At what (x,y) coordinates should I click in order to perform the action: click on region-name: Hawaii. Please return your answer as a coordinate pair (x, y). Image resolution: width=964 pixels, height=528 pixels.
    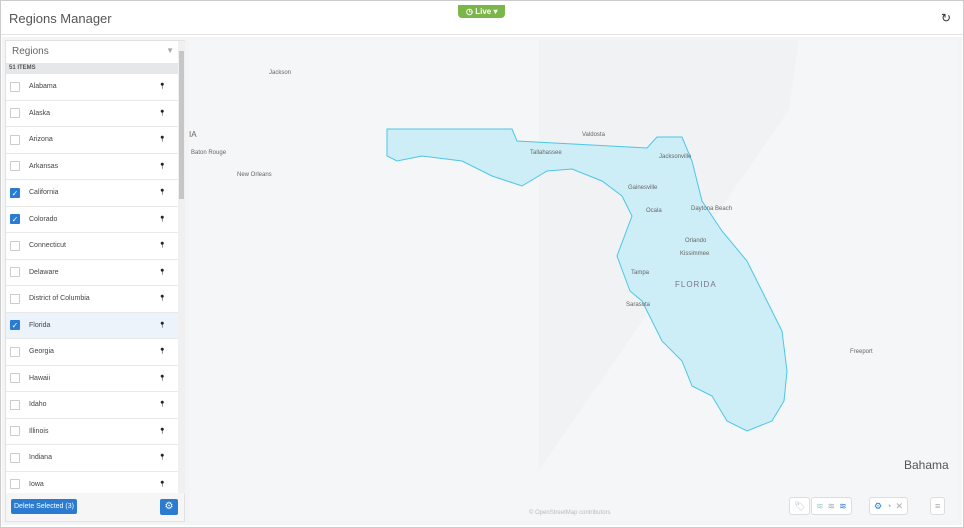
    Looking at the image, I should click on (40, 378).